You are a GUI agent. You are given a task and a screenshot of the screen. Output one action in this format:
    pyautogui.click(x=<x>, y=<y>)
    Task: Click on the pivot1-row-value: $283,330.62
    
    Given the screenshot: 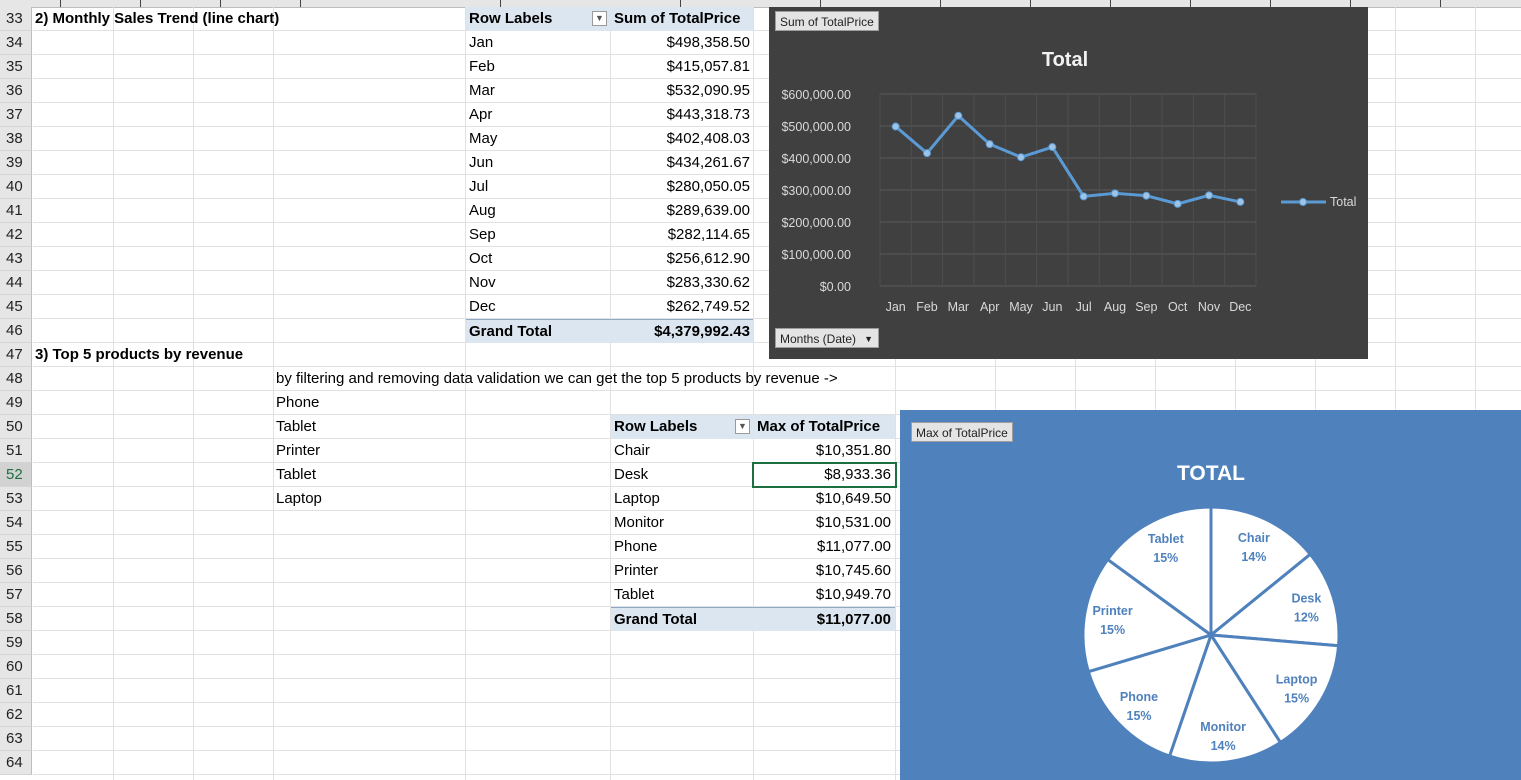 What is the action you would take?
    pyautogui.click(x=682, y=283)
    